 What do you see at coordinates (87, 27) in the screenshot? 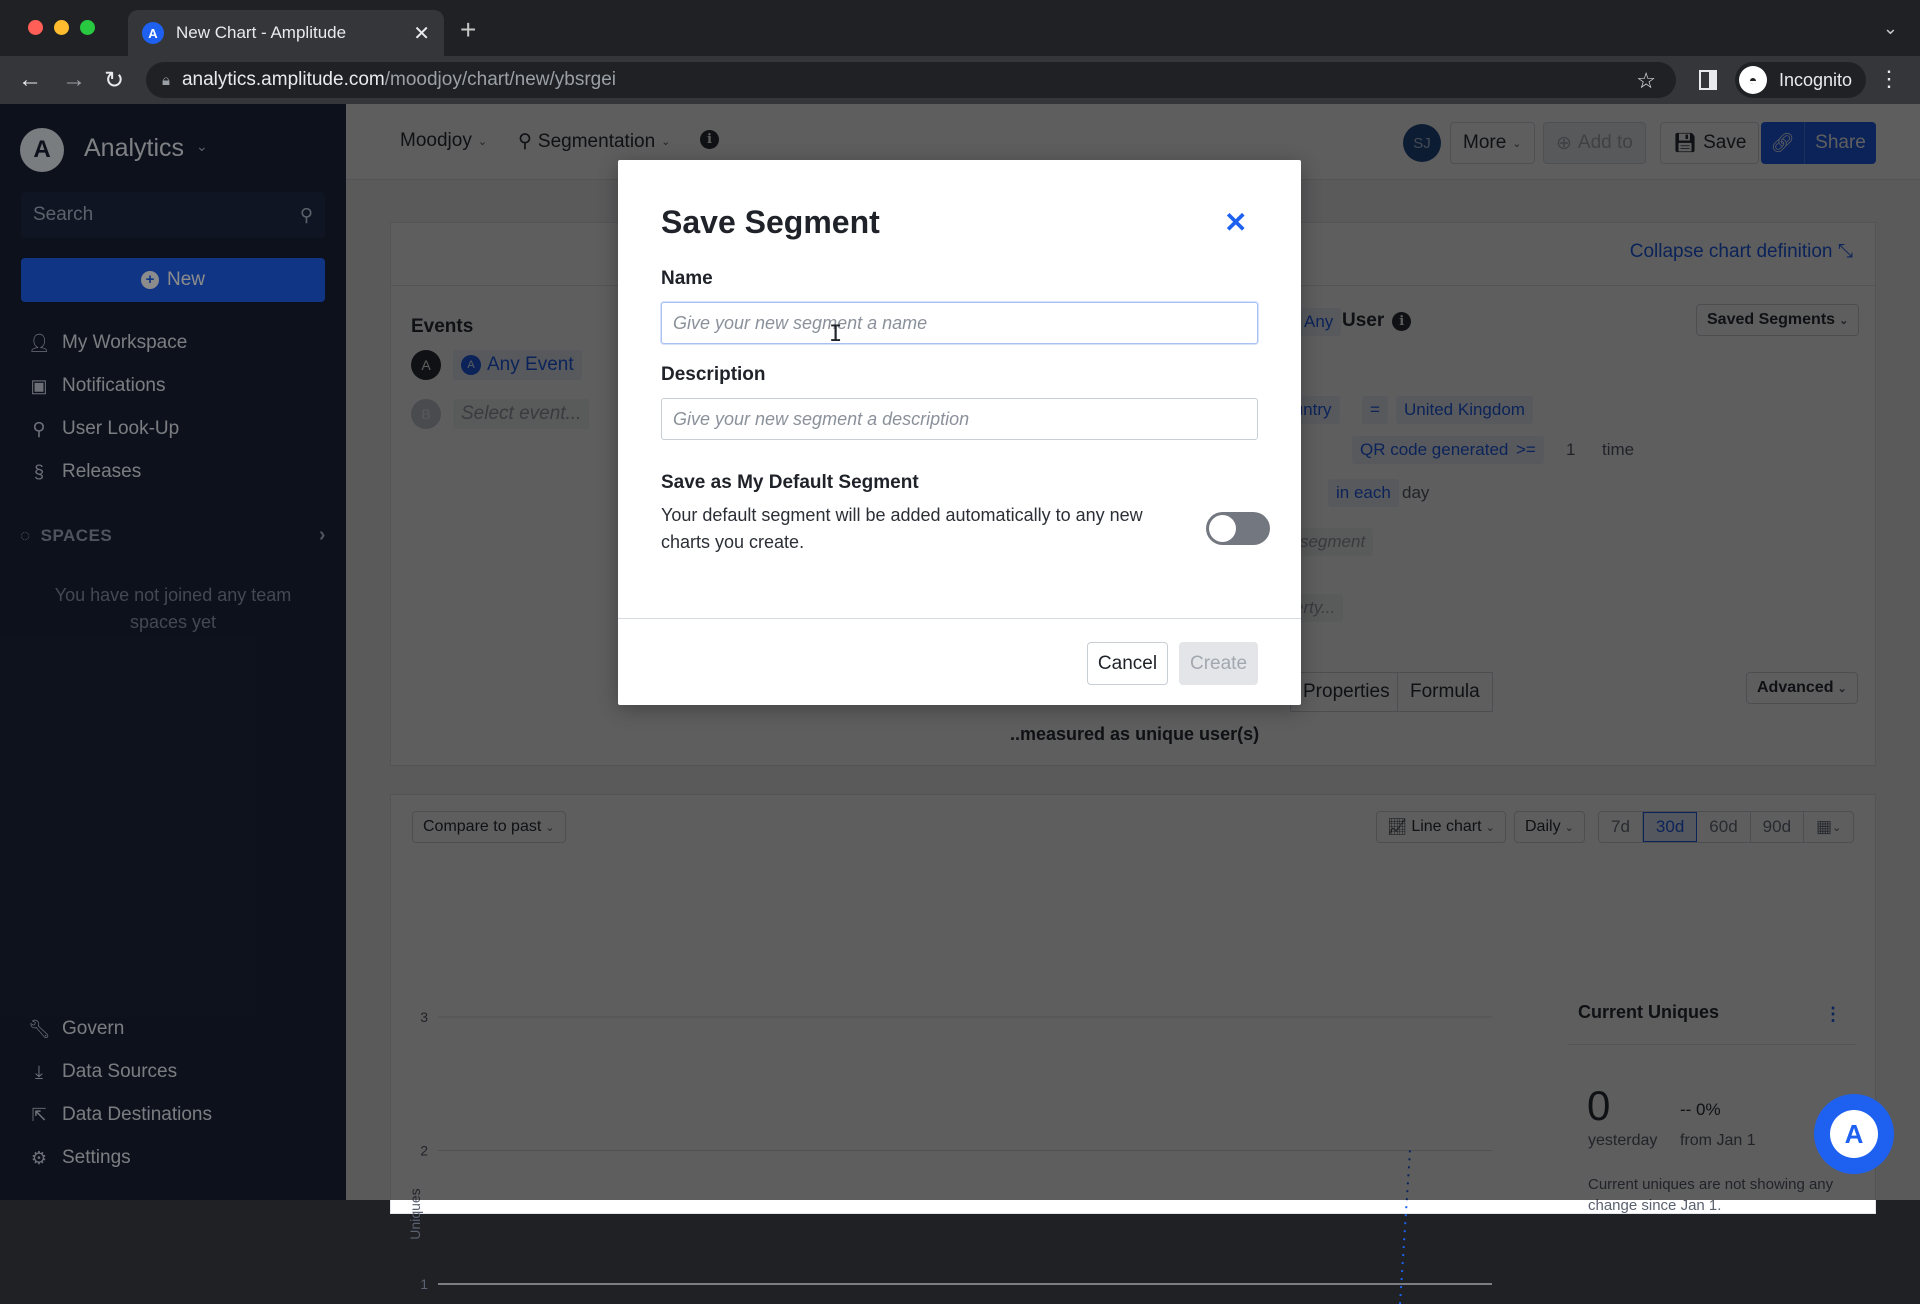
I see `zoom-window-button` at bounding box center [87, 27].